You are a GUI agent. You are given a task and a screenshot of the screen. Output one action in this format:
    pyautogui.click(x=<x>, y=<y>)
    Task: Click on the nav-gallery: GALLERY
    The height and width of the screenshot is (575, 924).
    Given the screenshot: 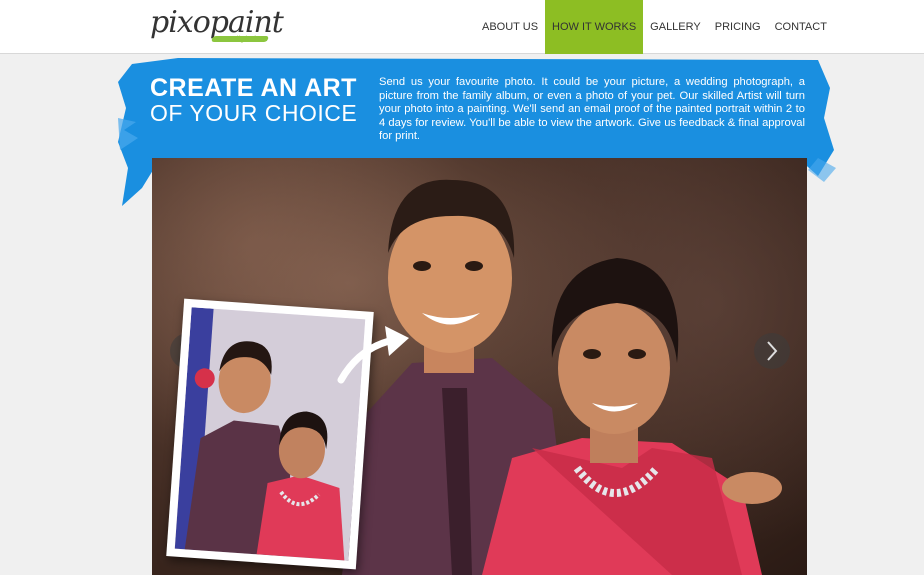 What is the action you would take?
    pyautogui.click(x=675, y=27)
    